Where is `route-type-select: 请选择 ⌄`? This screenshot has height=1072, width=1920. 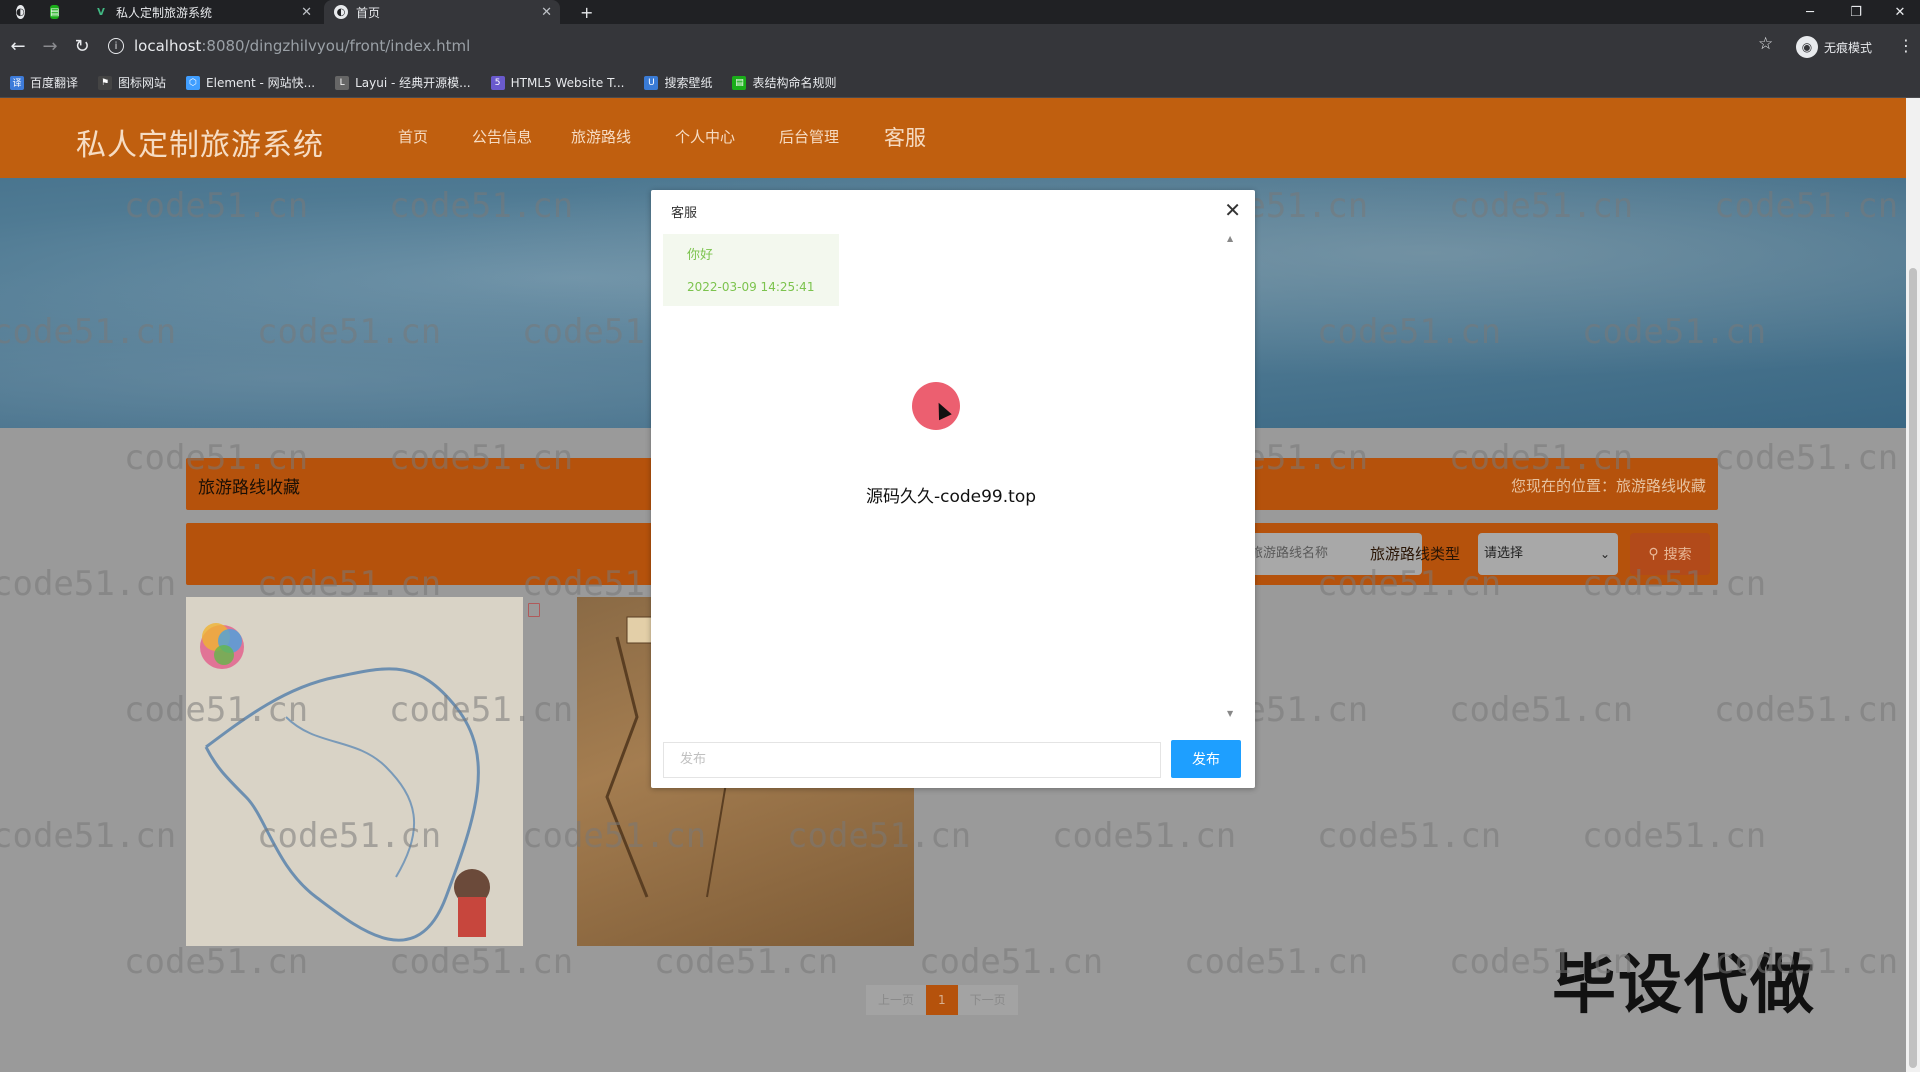 route-type-select: 请选择 ⌄ is located at coordinates (1548, 554).